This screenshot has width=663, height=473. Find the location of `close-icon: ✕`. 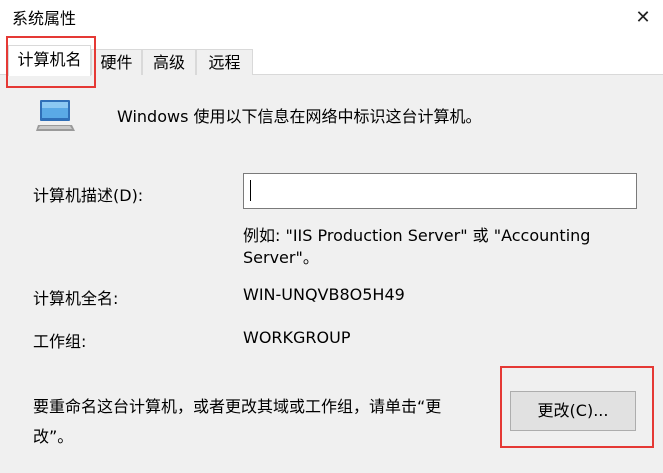

close-icon: ✕ is located at coordinates (643, 17).